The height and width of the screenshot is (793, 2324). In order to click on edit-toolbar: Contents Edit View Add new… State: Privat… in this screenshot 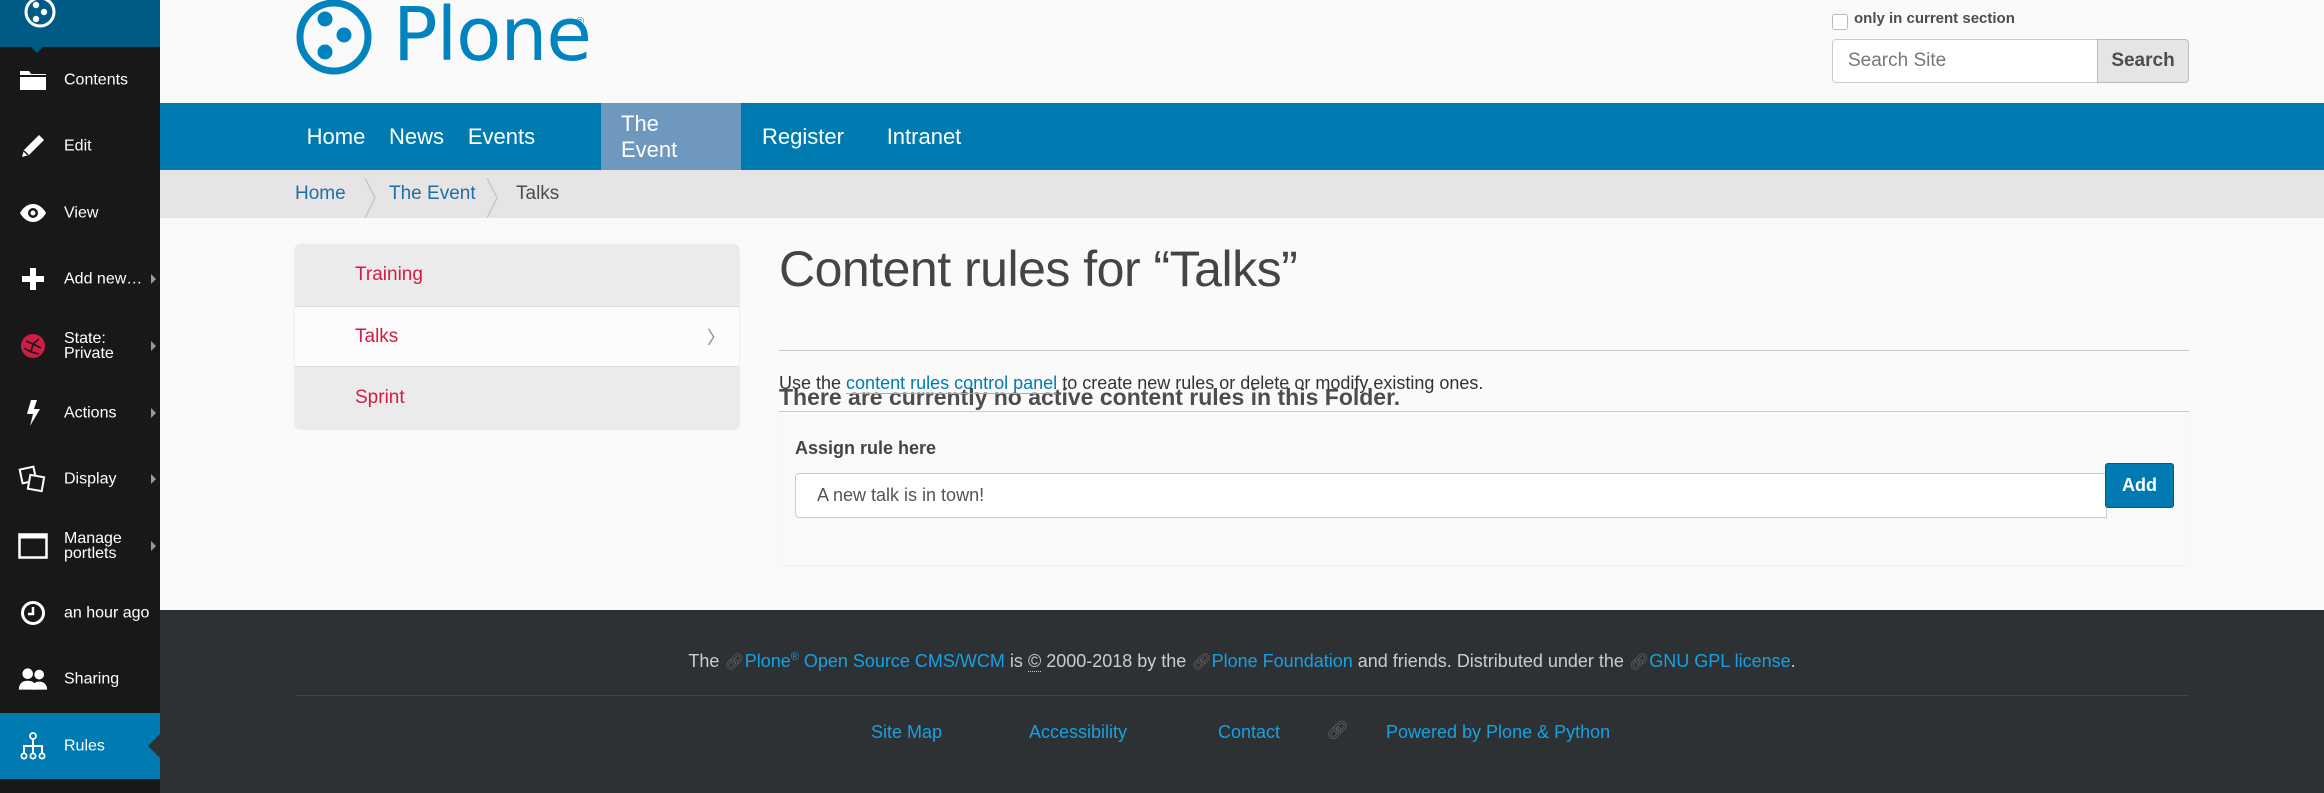, I will do `click(80, 396)`.